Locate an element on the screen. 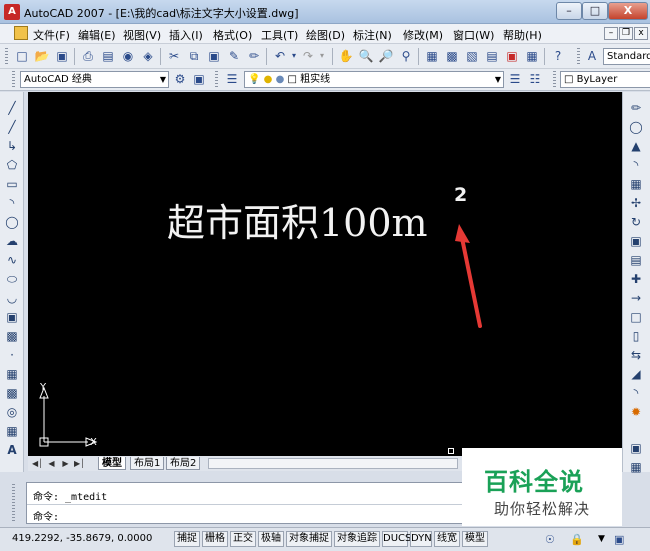 Image resolution: width=650 pixels, height=551 pixels. menu-modify: 修改(M) is located at coordinates (423, 35).